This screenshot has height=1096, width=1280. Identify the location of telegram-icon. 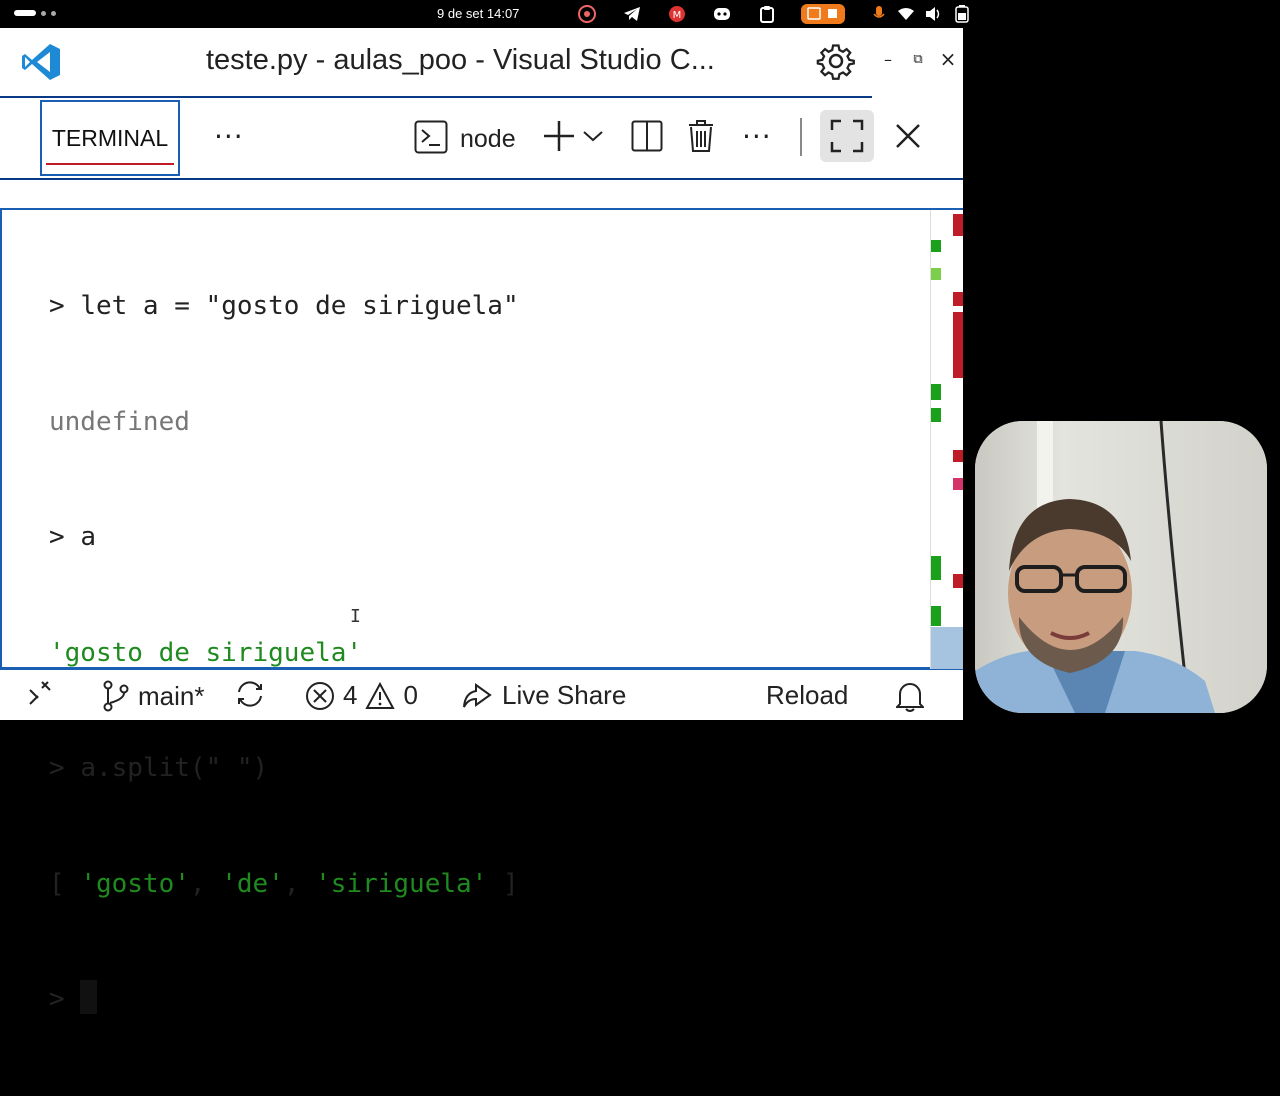
(632, 14).